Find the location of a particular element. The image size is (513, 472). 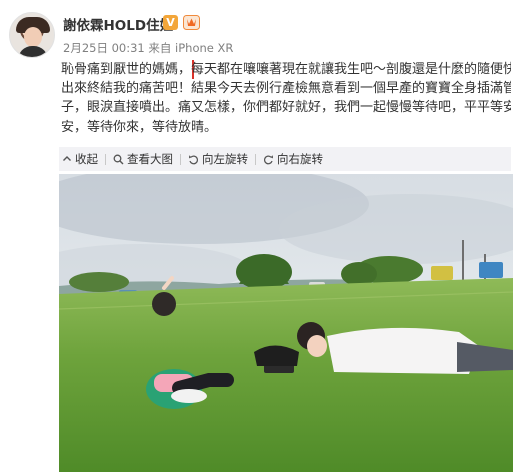

post-line-2: 出來終結我的痛苦吧！結果今天去例行產檢無意看到一個早產的寶寶全身插滿管 is located at coordinates (286, 89).